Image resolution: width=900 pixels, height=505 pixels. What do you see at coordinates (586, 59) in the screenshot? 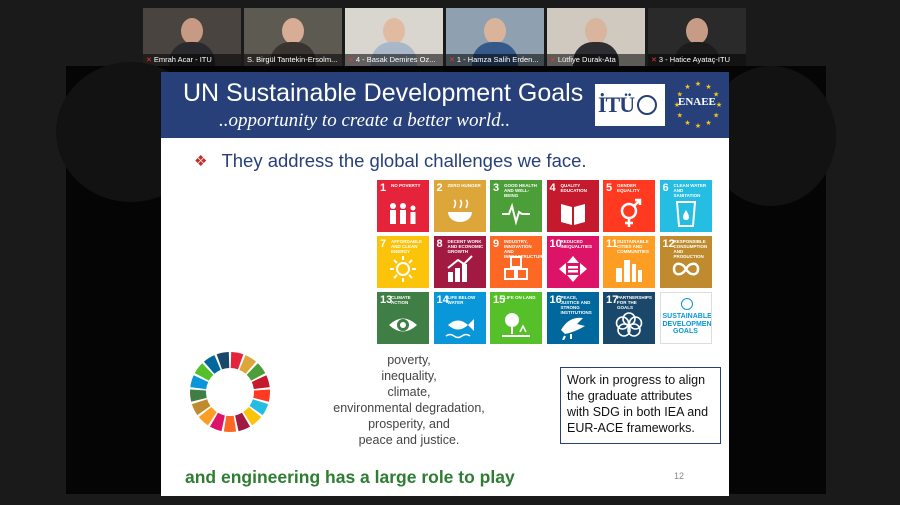
I see `participant-name: Lütfiye Durak-Ata` at bounding box center [586, 59].